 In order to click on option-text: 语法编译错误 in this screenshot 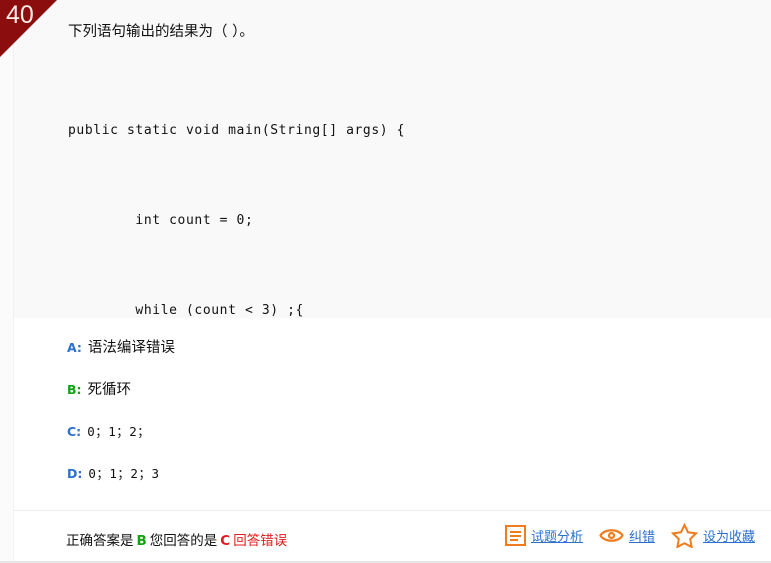, I will do `click(131, 348)`.